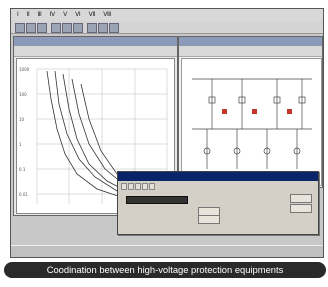 The width and height of the screenshot is (328, 287). Describe the element at coordinates (22, 119) in the screenshot. I see `y-tick-label: 10` at that location.